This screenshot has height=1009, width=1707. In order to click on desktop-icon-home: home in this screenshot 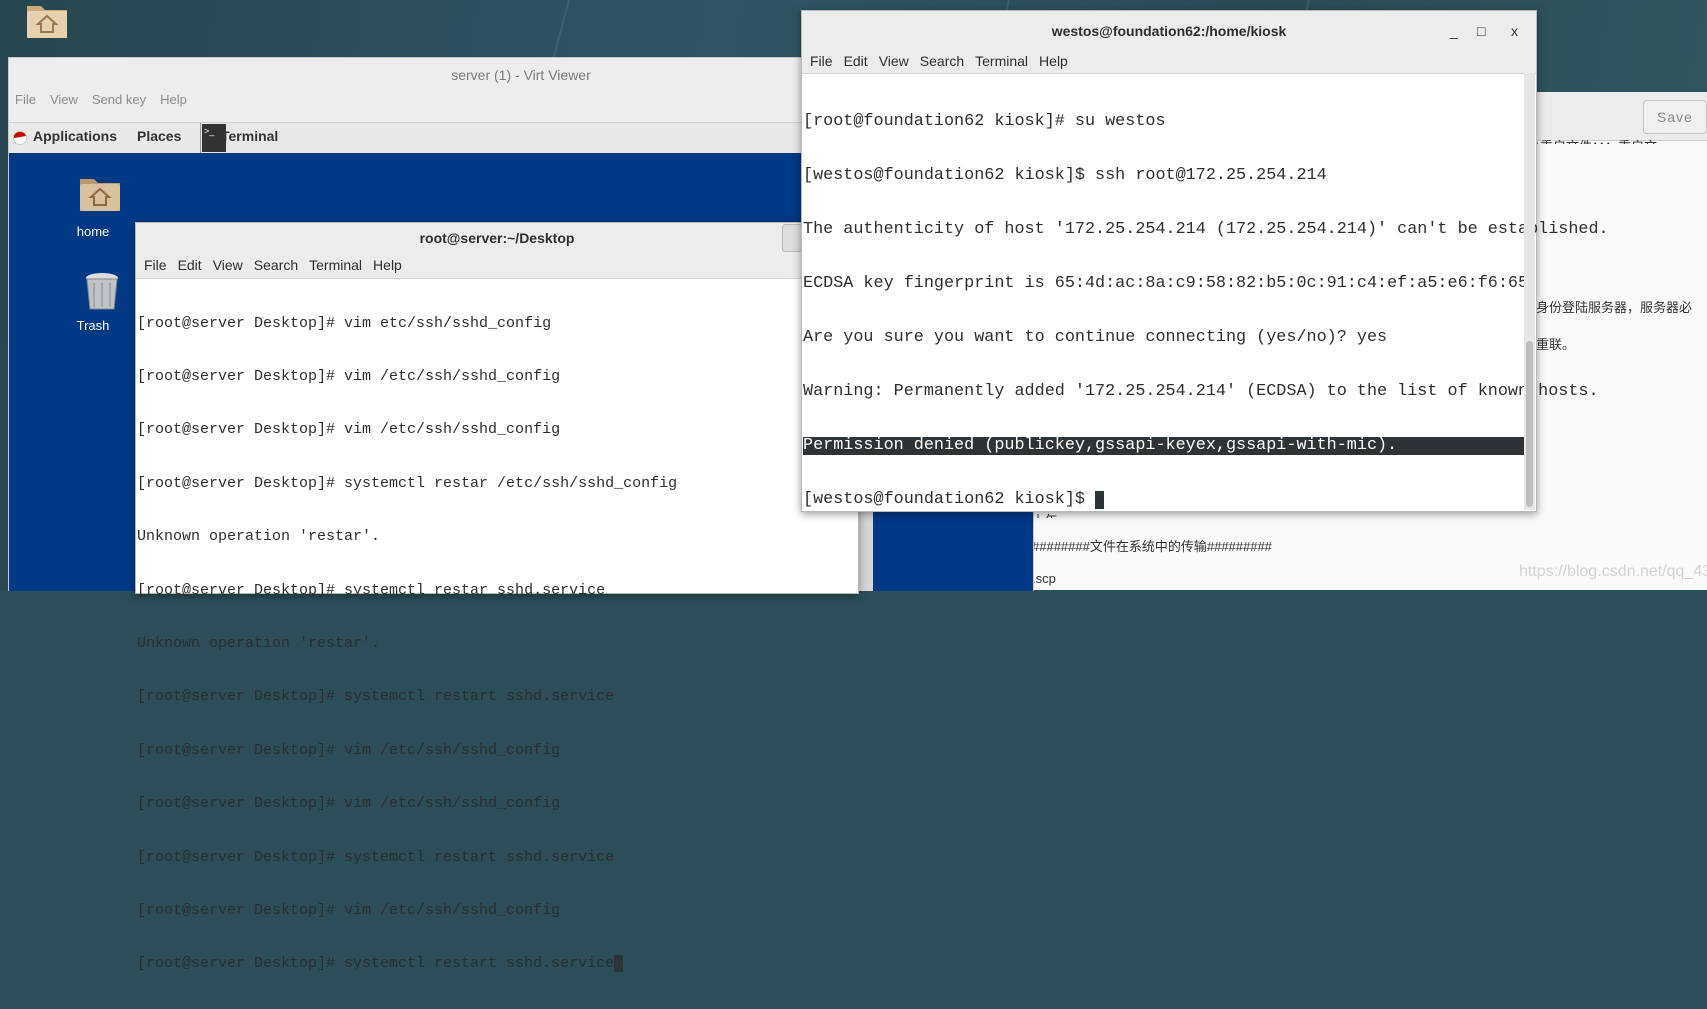, I will do `click(99, 207)`.